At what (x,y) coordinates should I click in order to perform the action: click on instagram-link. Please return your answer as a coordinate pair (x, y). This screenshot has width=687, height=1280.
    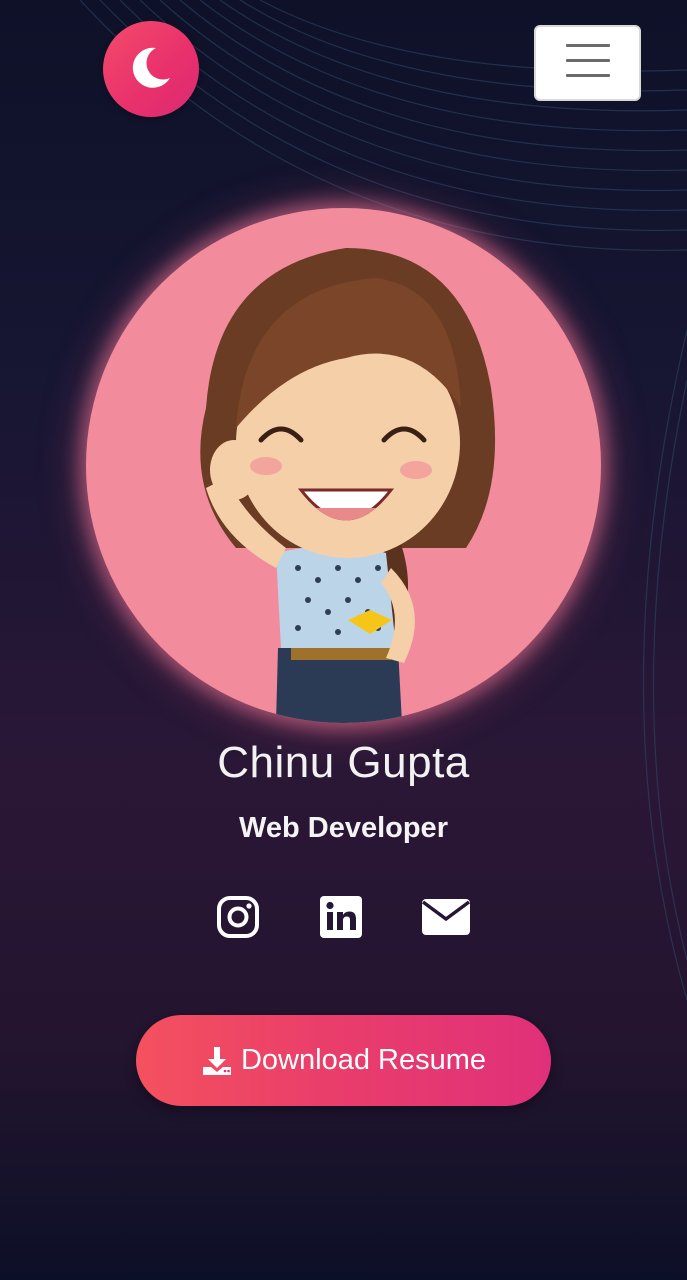
    Looking at the image, I should click on (238, 919).